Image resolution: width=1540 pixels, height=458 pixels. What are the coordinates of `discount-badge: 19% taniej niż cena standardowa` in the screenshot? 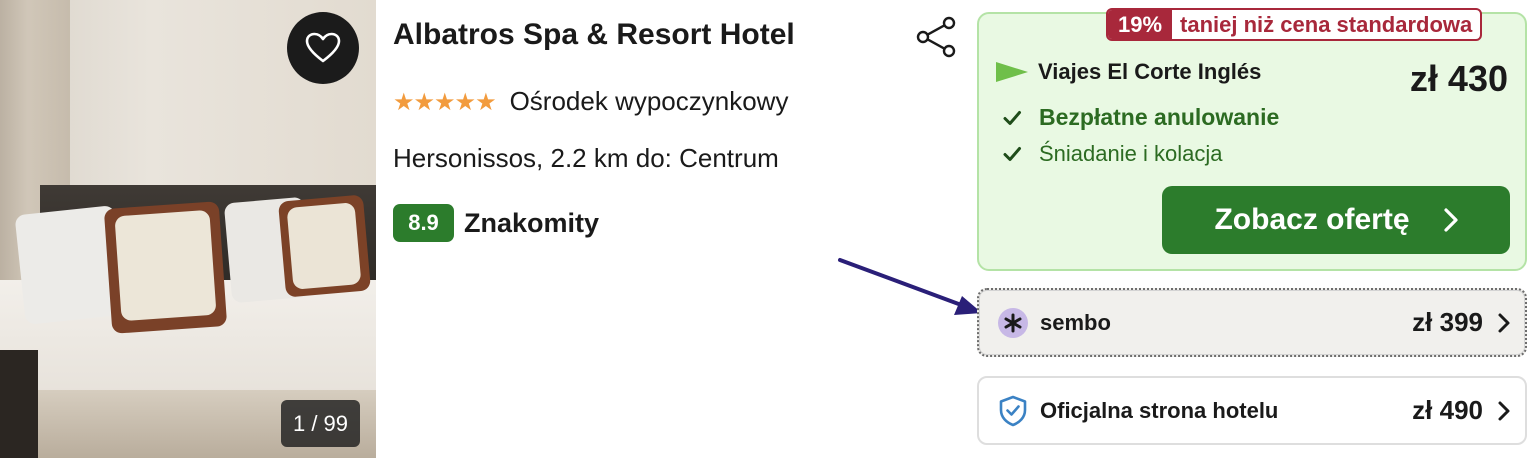 It's located at (1294, 24).